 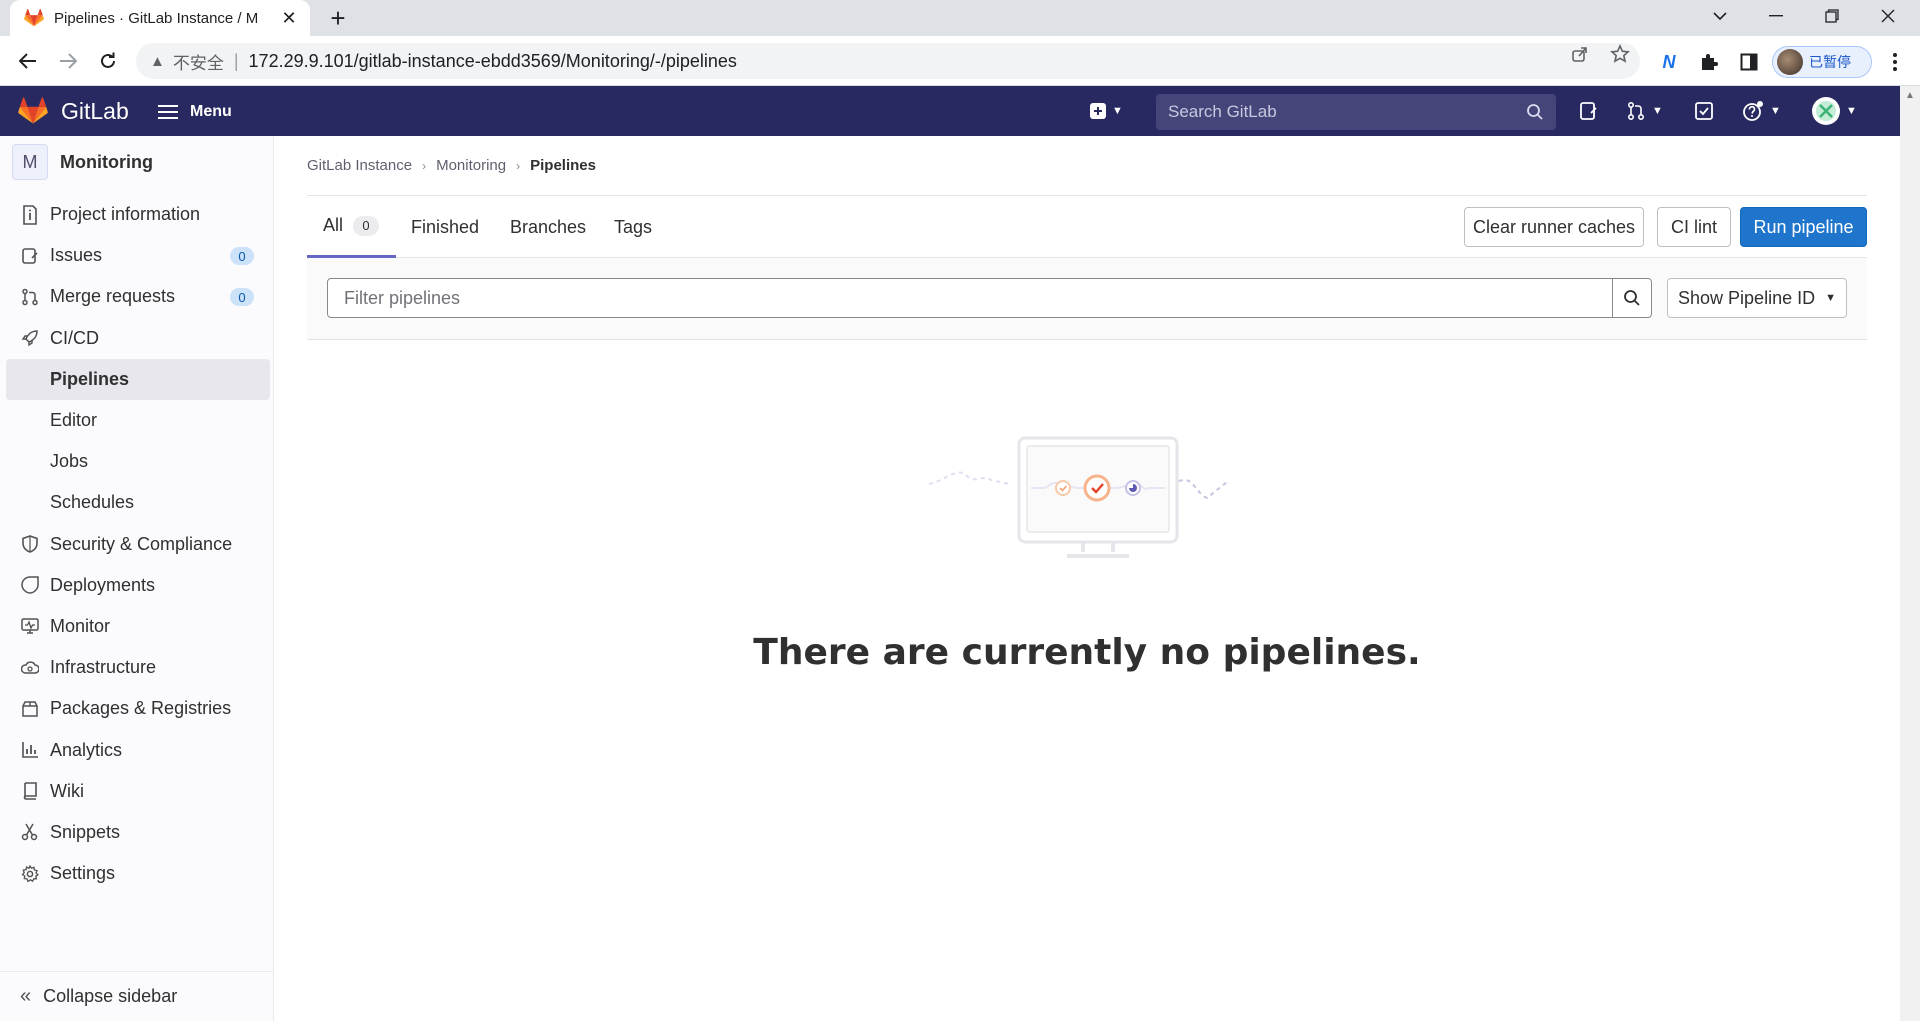 I want to click on sidebar-item-editor: Editor, so click(x=138, y=420).